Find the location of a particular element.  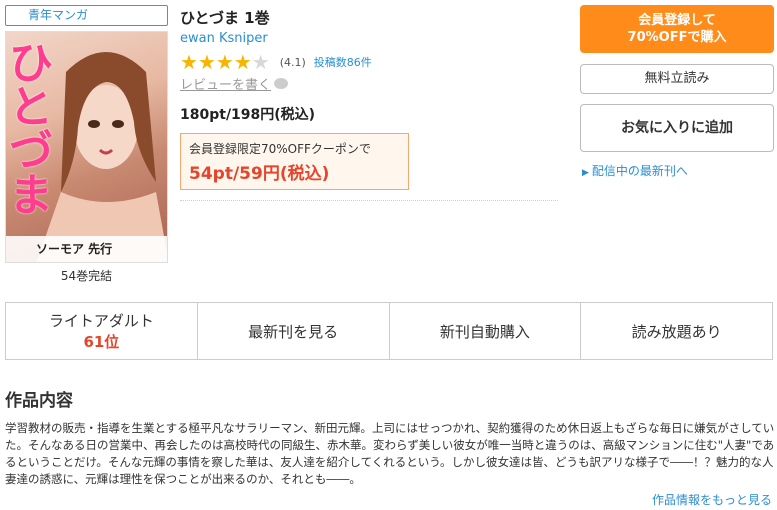

product-title: ひとづま 1巻 is located at coordinates (225, 18).